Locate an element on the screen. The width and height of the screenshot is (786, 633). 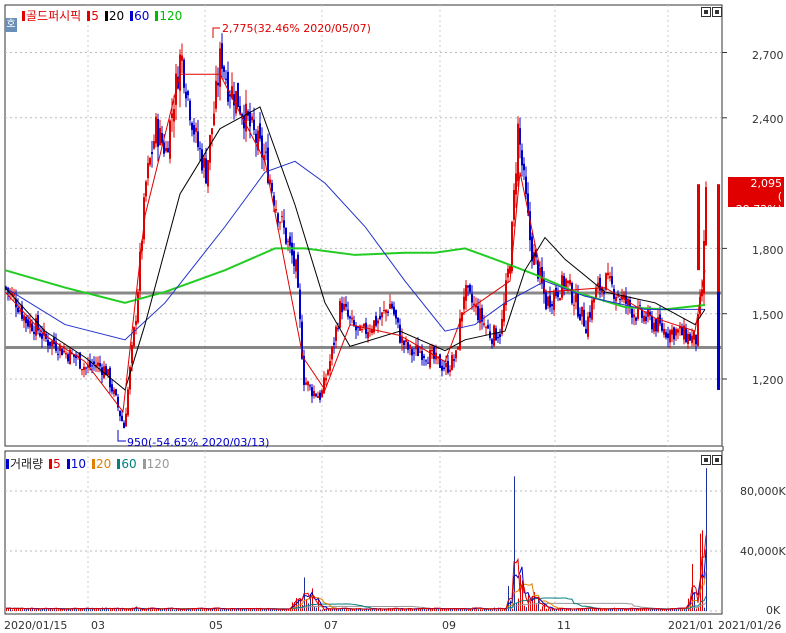
price-tick: 2,400 is located at coordinates (768, 119).